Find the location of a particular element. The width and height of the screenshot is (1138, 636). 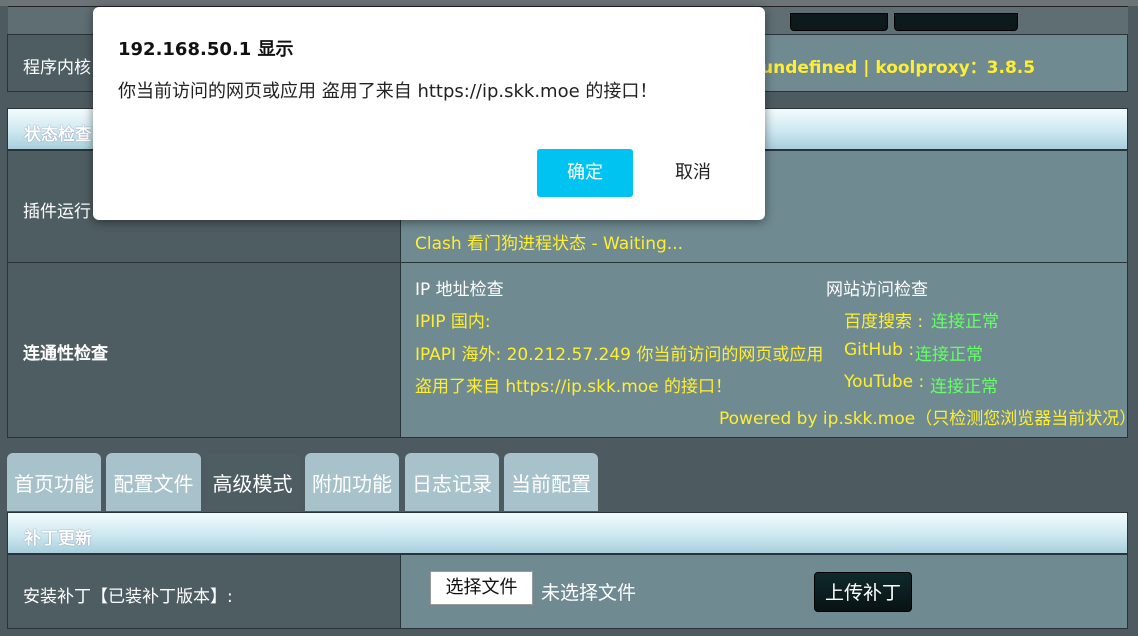

site-github-status: 连接正常 is located at coordinates (949, 355).